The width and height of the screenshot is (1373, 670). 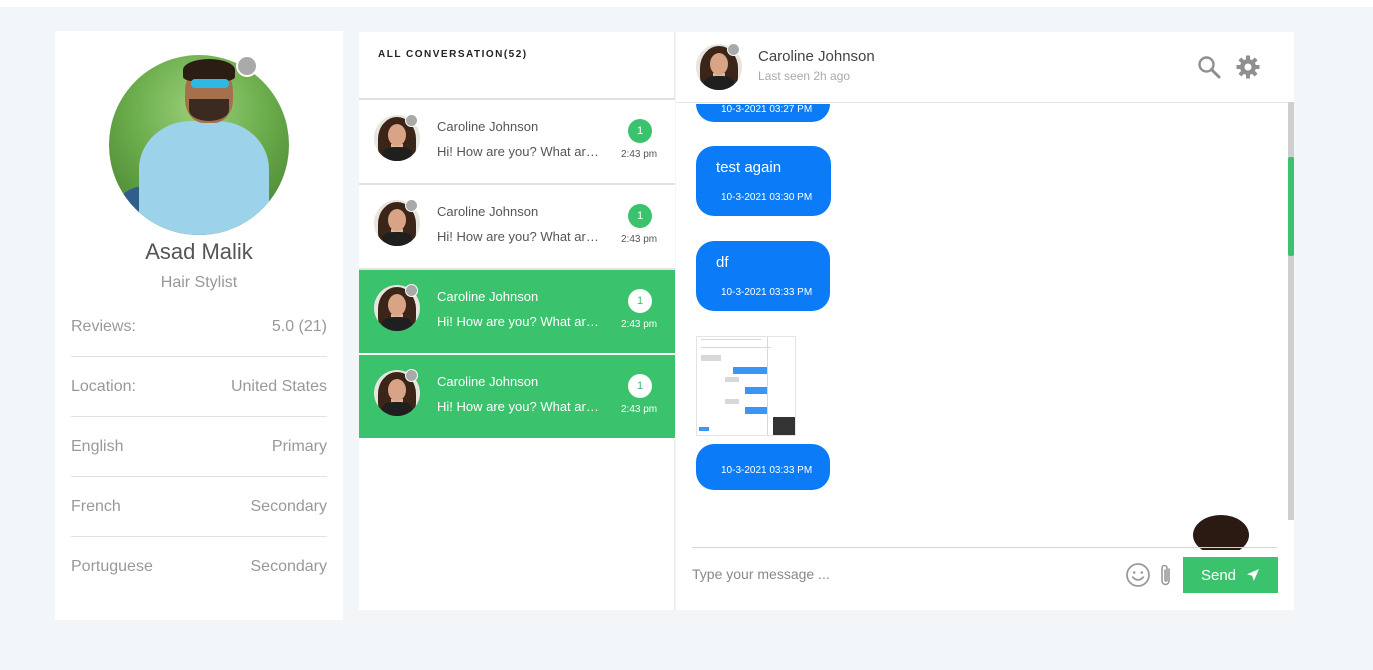 I want to click on chat-header: Caroline Johnson Last seen 2h ago, so click(x=985, y=67).